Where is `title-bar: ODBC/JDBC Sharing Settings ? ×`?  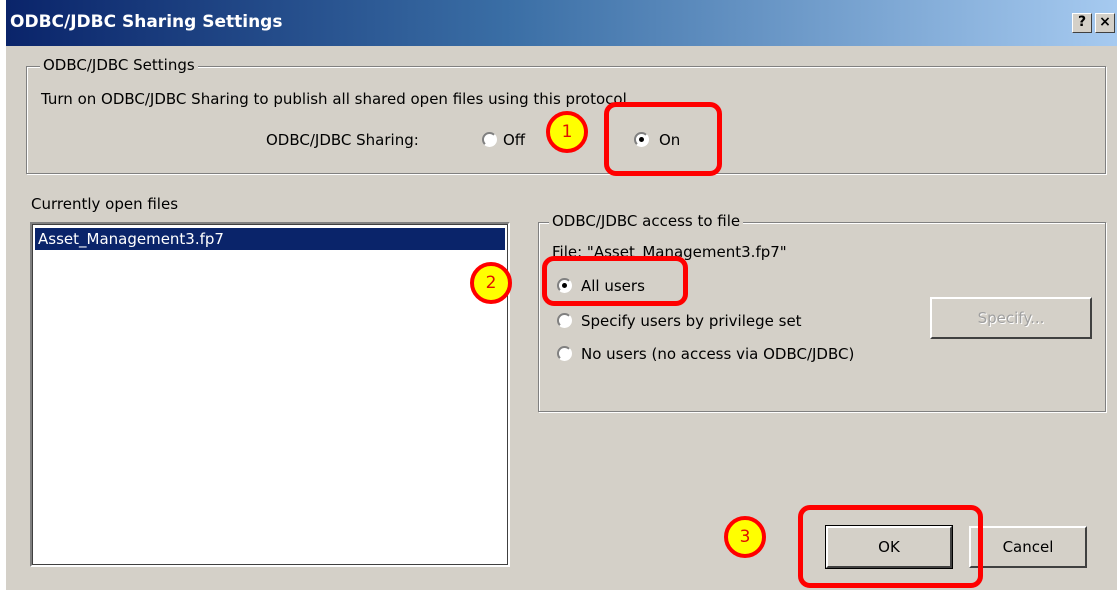 title-bar: ODBC/JDBC Sharing Settings ? × is located at coordinates (561, 23).